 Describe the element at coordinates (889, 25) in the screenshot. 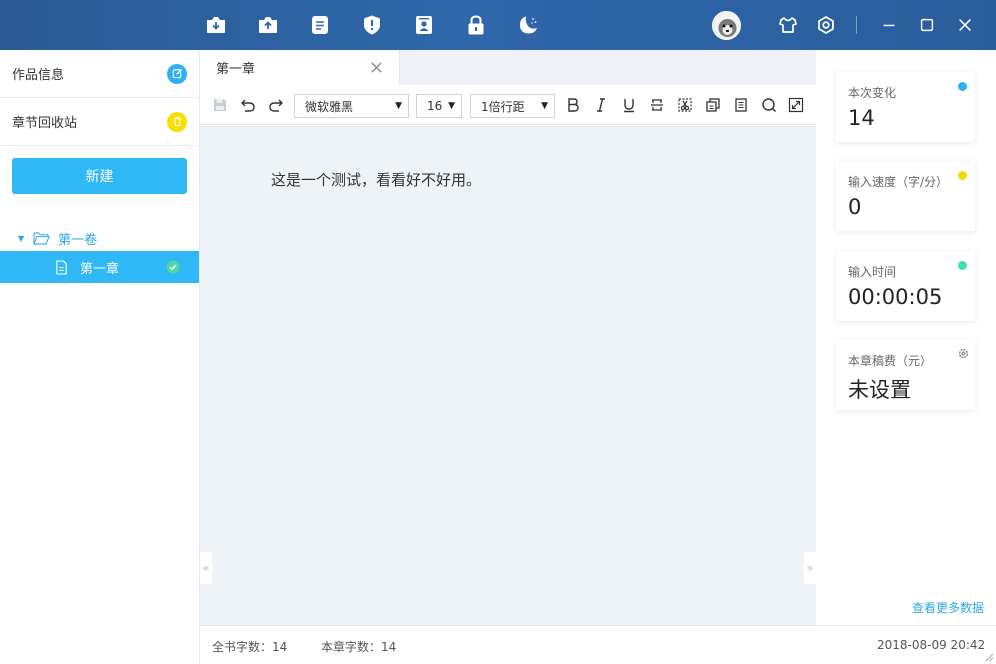

I see `minimize-icon` at that location.